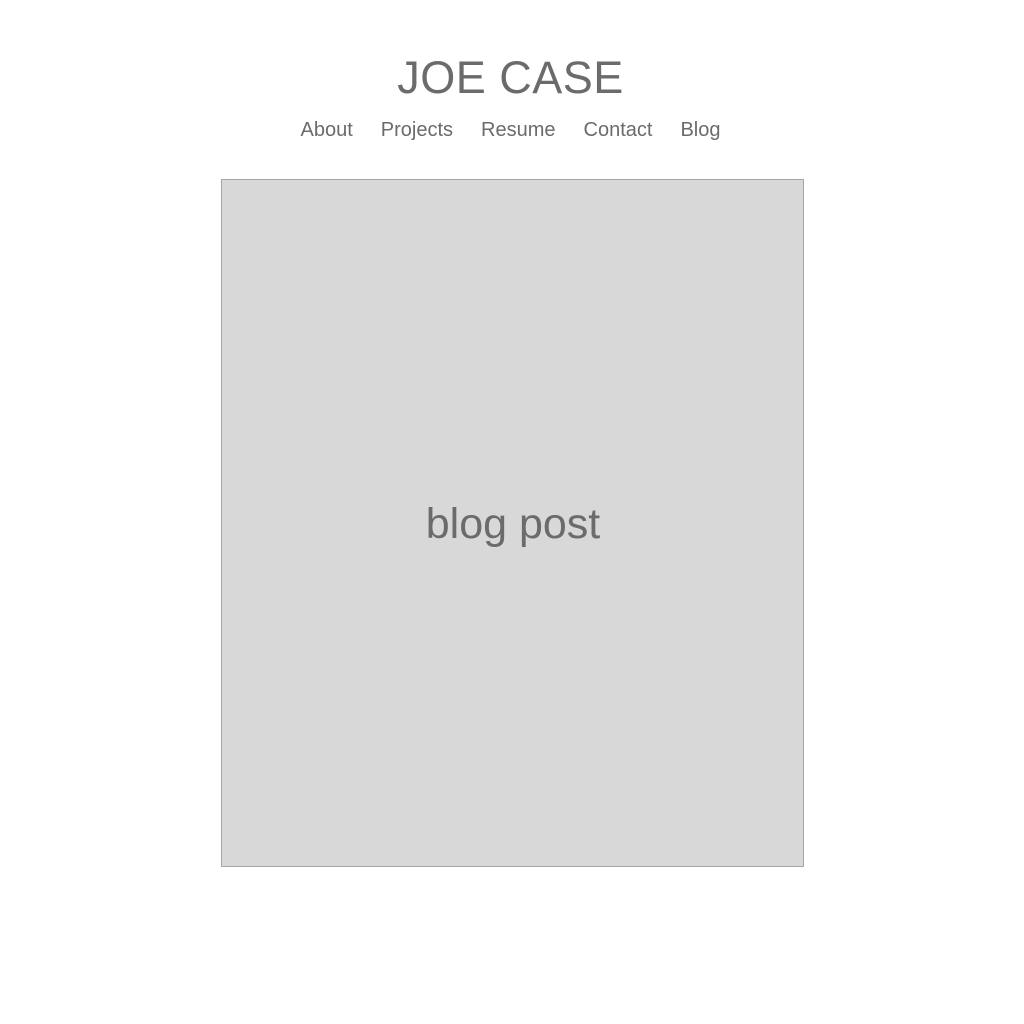 This screenshot has width=1024, height=1024. I want to click on blog-post-label: blog post, so click(513, 523).